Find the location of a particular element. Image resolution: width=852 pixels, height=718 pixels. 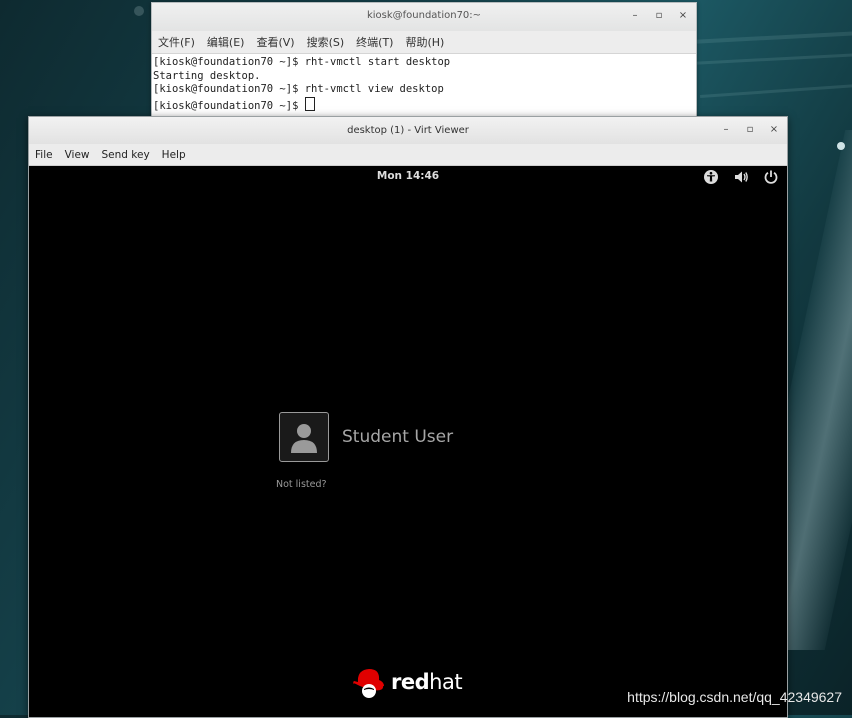

logo-text-bold: red is located at coordinates (410, 682).